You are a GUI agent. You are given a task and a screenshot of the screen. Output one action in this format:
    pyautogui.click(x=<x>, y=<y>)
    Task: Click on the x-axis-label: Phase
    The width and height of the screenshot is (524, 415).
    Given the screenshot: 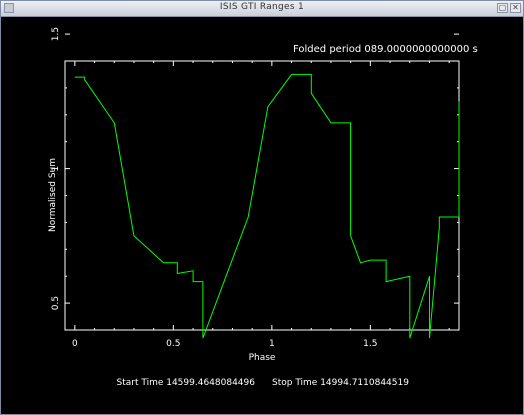 What is the action you would take?
    pyautogui.click(x=262, y=358)
    